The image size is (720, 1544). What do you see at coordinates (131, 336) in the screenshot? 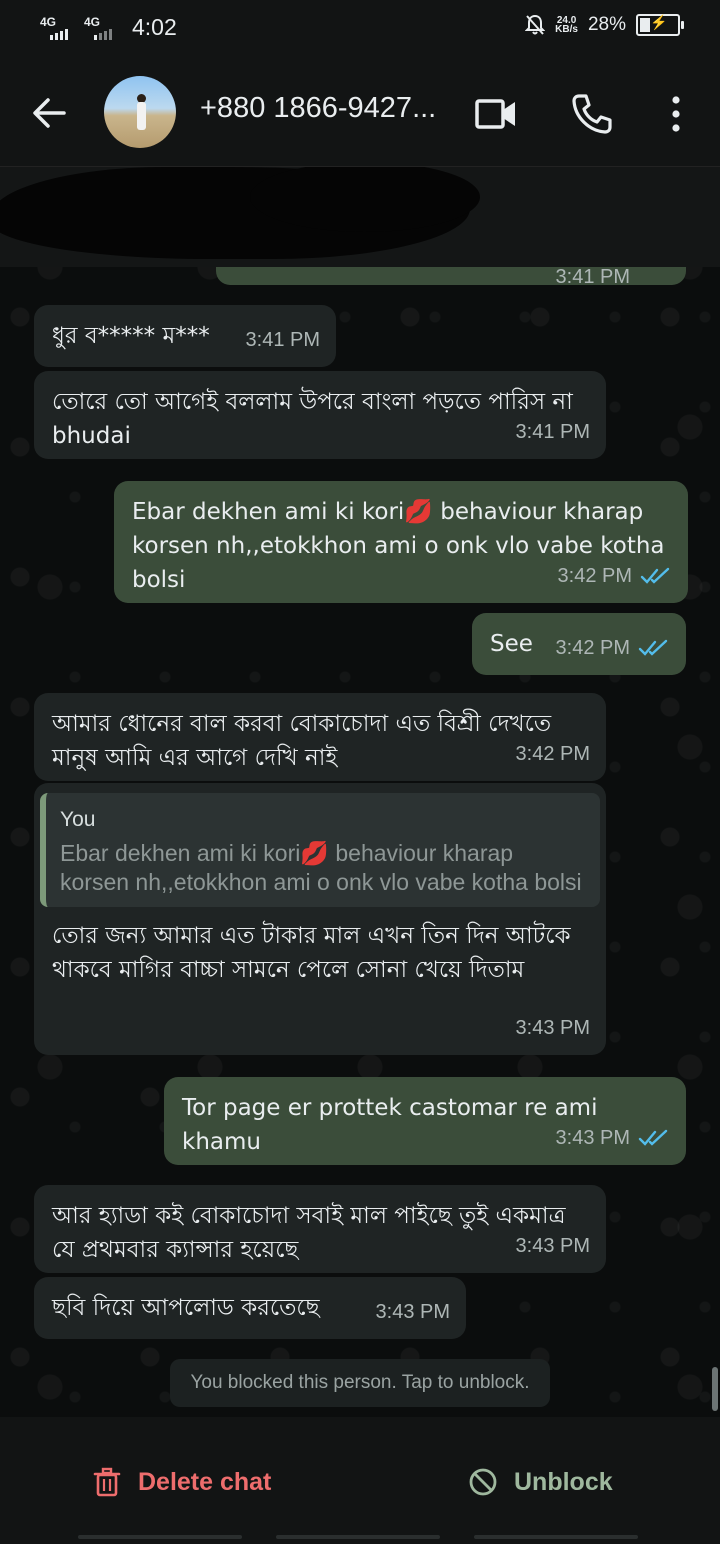
I see `message-text: ধুর ব***** ম***` at bounding box center [131, 336].